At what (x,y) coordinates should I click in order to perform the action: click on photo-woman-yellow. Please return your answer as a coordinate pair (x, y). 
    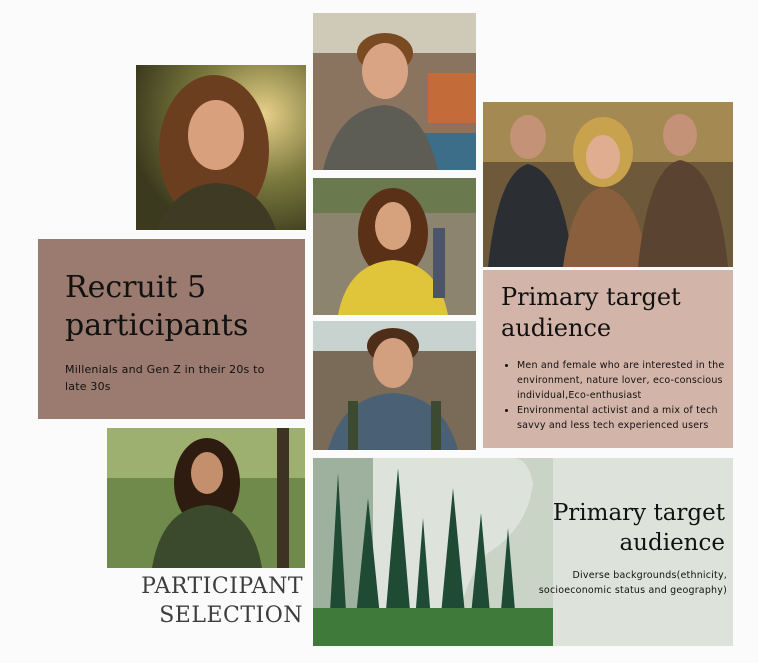
    Looking at the image, I should click on (394, 246).